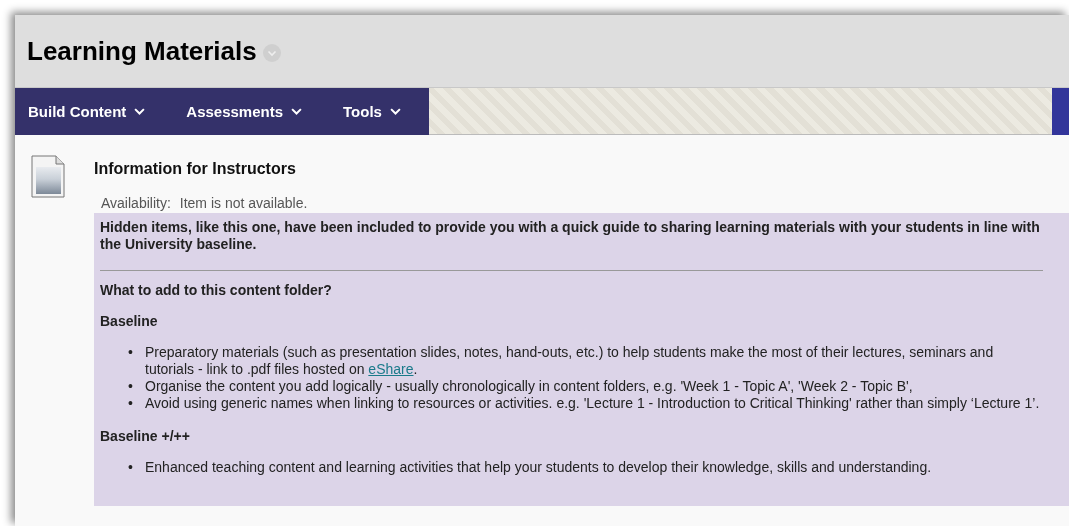 The width and height of the screenshot is (1069, 526). I want to click on bar-edge, so click(1060, 111).